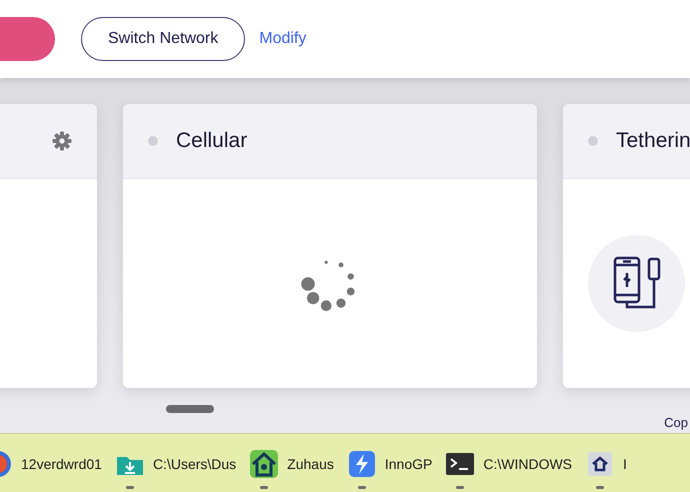 The width and height of the screenshot is (690, 492). Describe the element at coordinates (362, 464) in the screenshot. I see `lightning-icon` at that location.